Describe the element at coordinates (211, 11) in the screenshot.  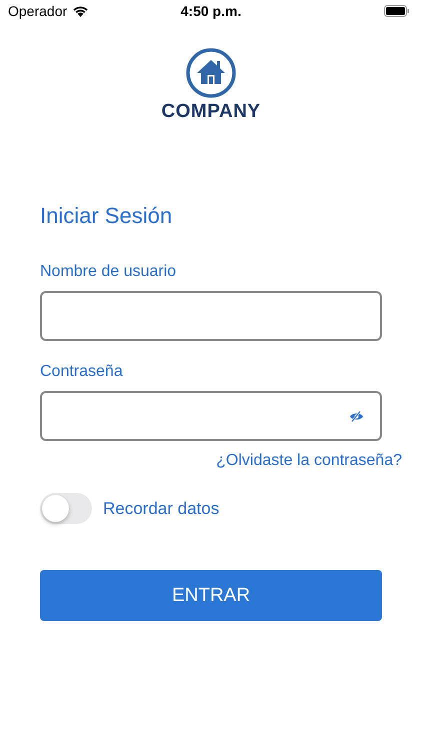
I see `status-time: 4:50 p.m.` at that location.